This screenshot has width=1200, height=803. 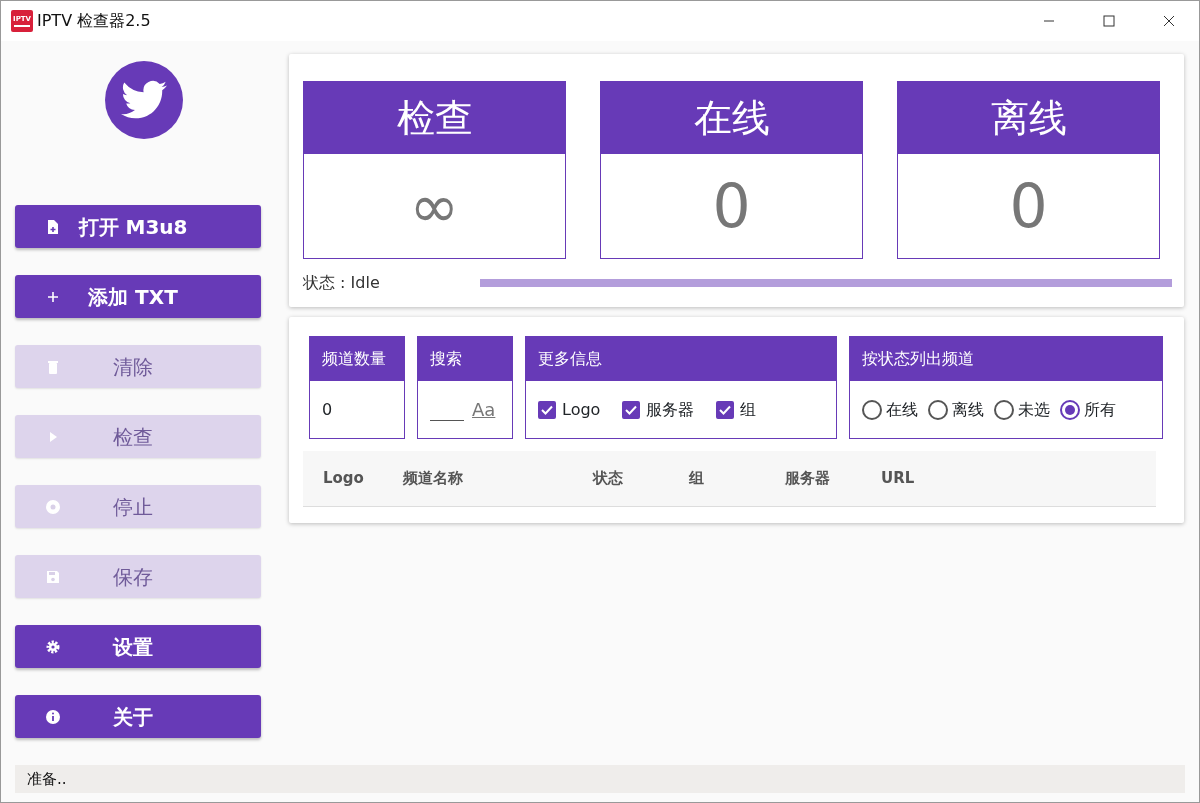 I want to click on sidebar-button: 设置, so click(x=138, y=646).